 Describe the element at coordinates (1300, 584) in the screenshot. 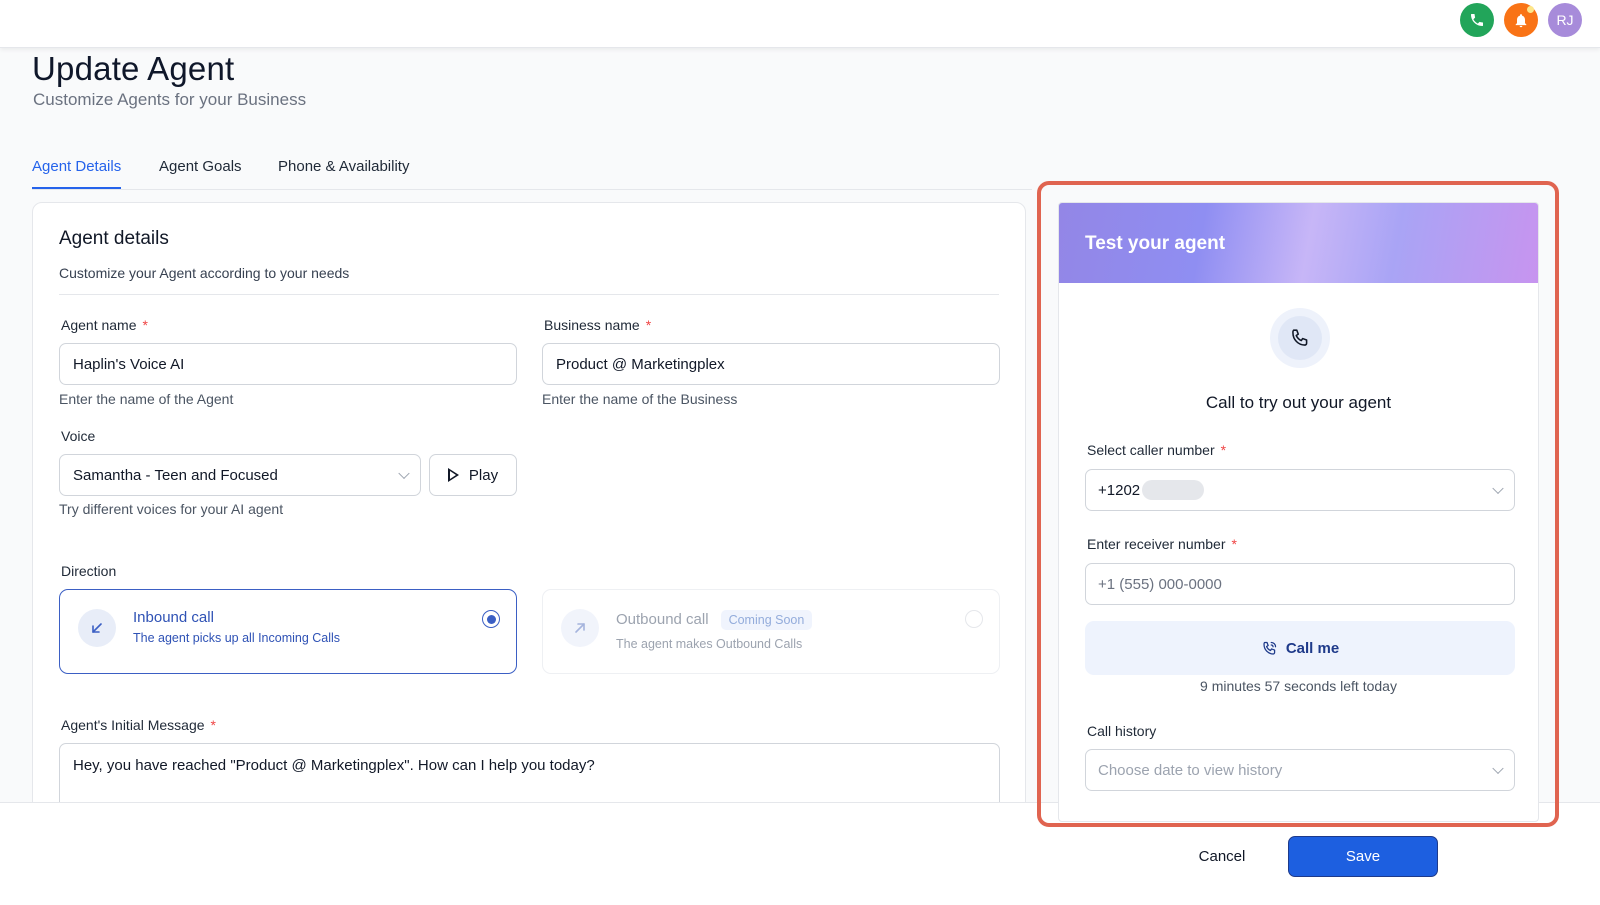

I see `receiver-number-input: +1 (555) 000-0000` at that location.